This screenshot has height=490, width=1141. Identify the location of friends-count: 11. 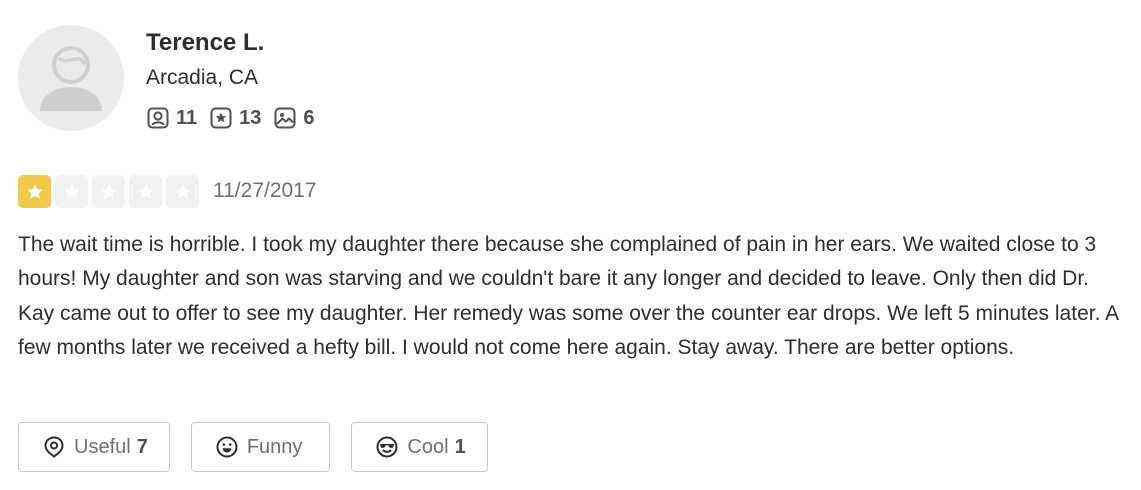
(171, 118).